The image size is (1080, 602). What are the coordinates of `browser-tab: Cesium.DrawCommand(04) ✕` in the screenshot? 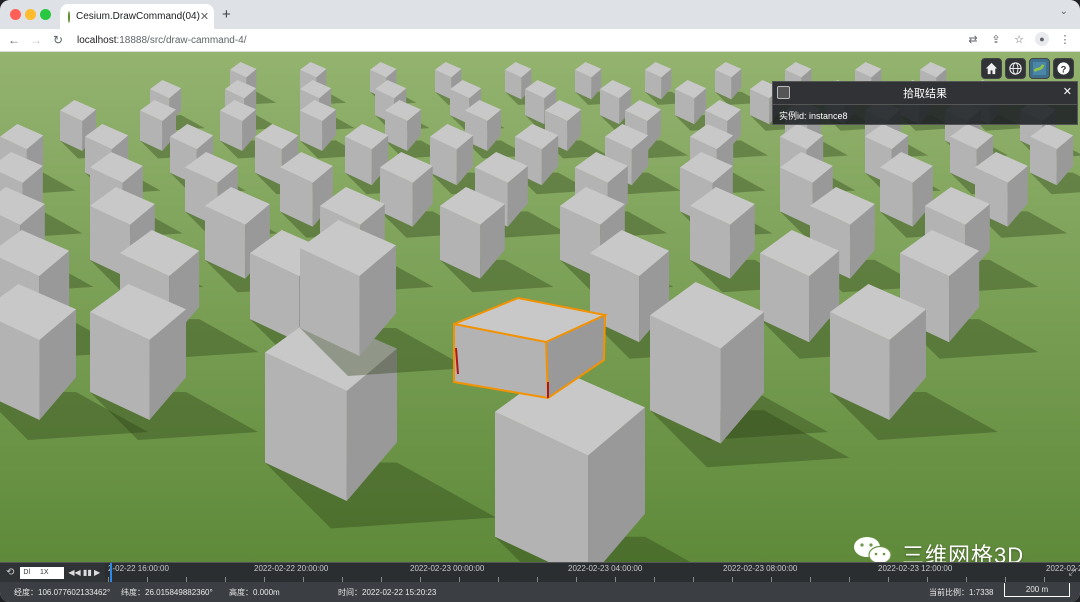 It's located at (137, 16).